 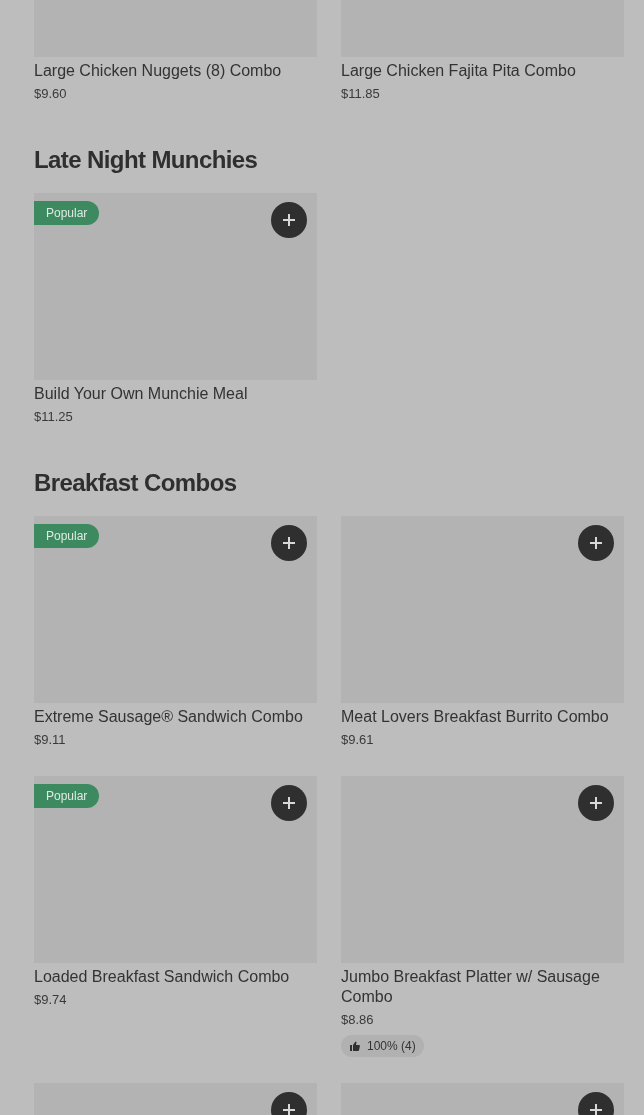 What do you see at coordinates (361, 94) in the screenshot?
I see `item-price: $11.85` at bounding box center [361, 94].